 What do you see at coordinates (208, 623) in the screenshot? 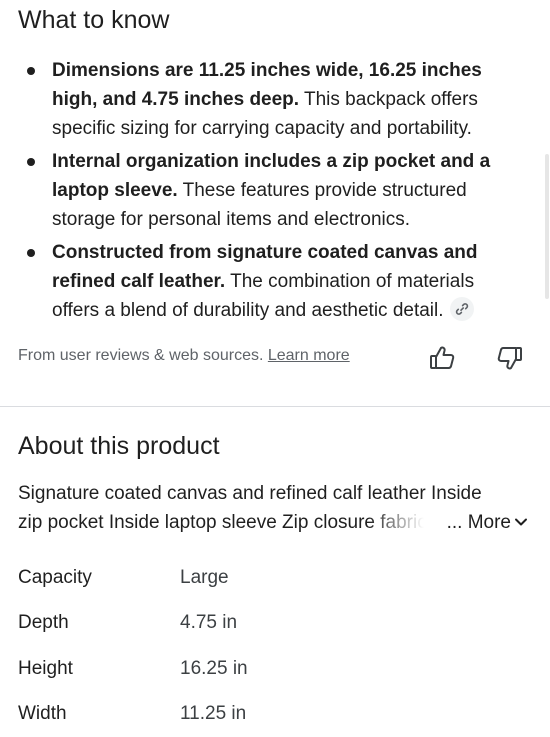
I see `spec-value: 4.75 in` at bounding box center [208, 623].